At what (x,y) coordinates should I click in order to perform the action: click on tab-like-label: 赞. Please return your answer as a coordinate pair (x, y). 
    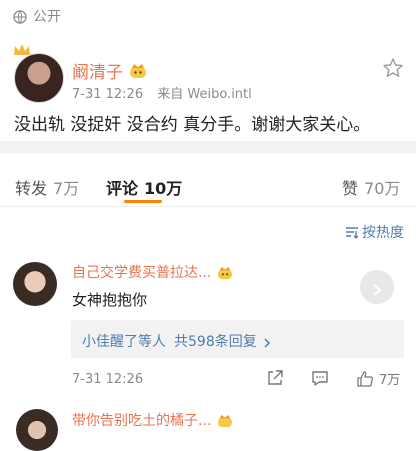
    Looking at the image, I should click on (350, 188).